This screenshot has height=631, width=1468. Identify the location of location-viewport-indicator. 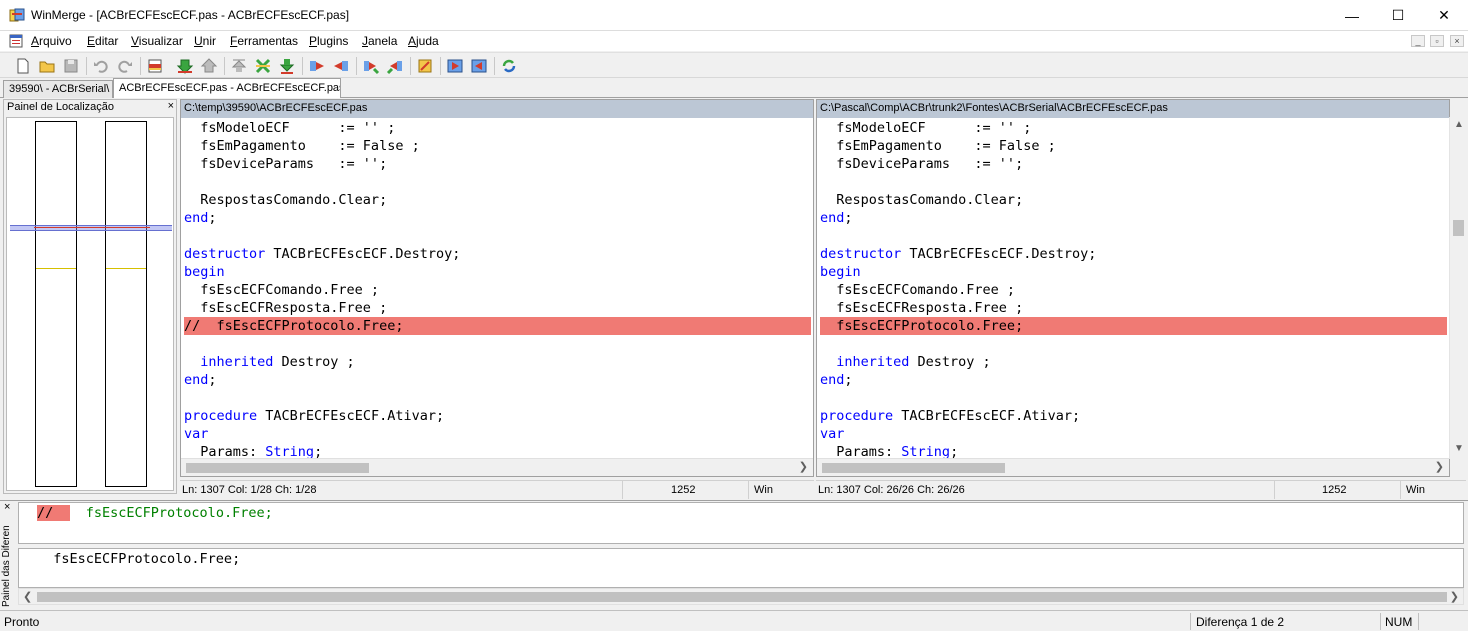
(91, 228).